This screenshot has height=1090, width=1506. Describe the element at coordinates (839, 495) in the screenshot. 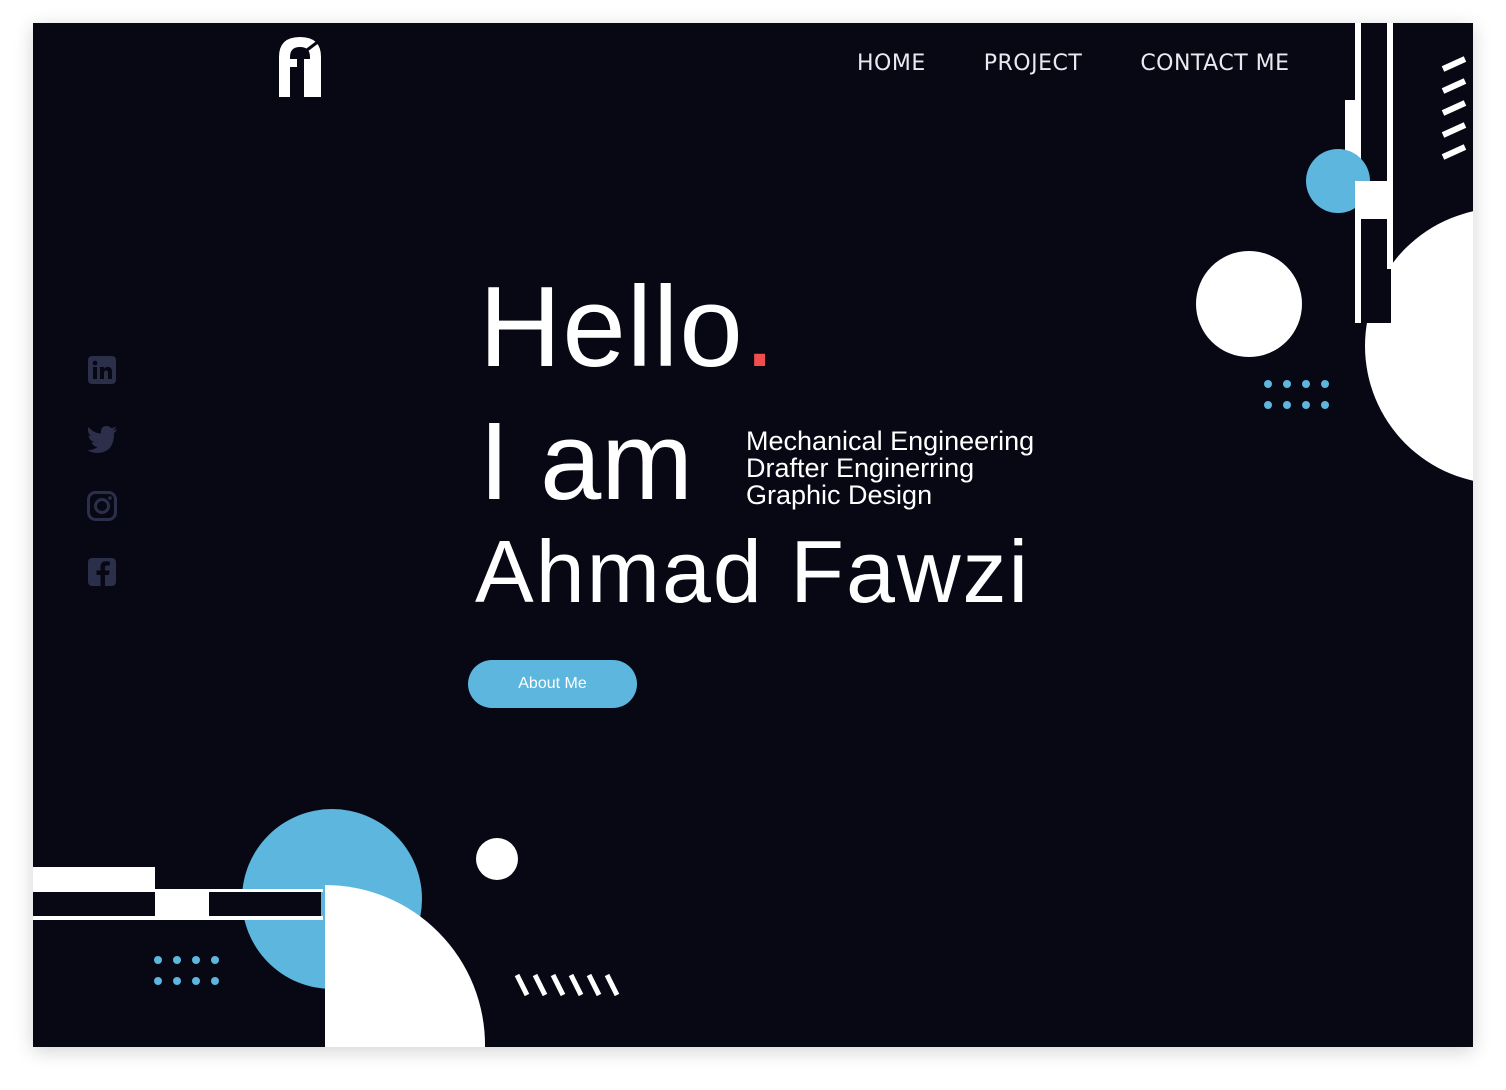

I see `role-item: Graphic Design` at that location.